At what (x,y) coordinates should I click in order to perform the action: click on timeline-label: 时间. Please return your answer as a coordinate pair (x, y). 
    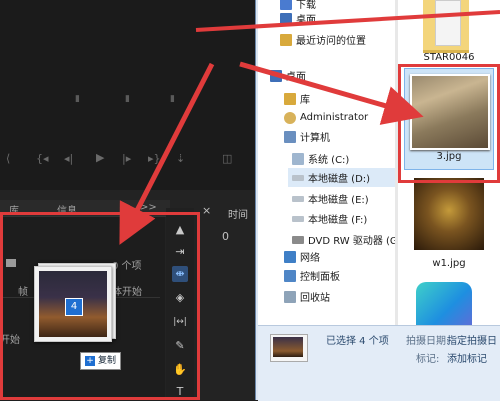
    Looking at the image, I should click on (238, 213).